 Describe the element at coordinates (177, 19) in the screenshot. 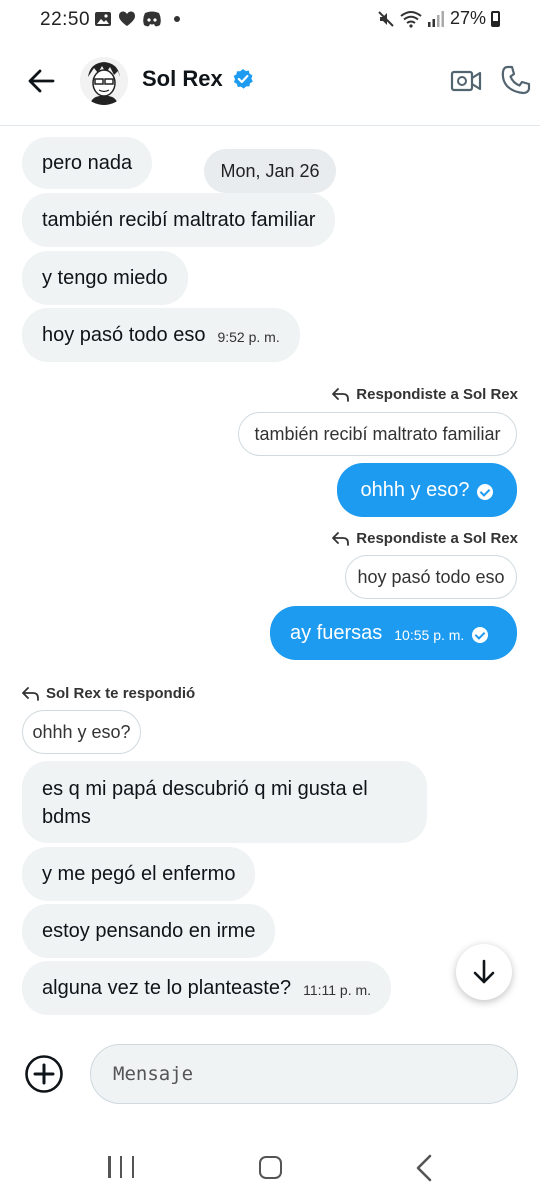

I see `more-notifications-dot` at that location.